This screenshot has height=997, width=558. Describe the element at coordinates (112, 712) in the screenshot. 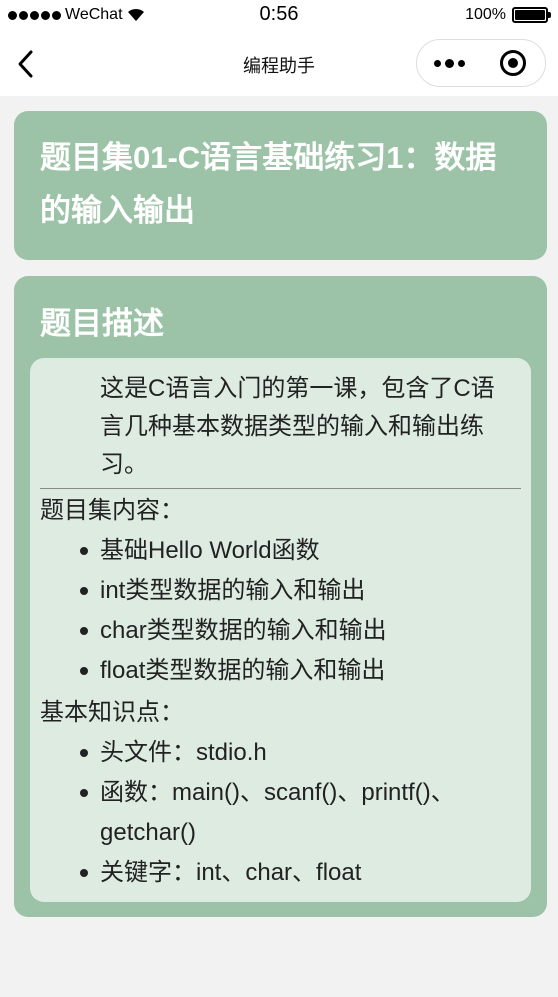

I see `knowledge-label: 基本知识点：` at that location.